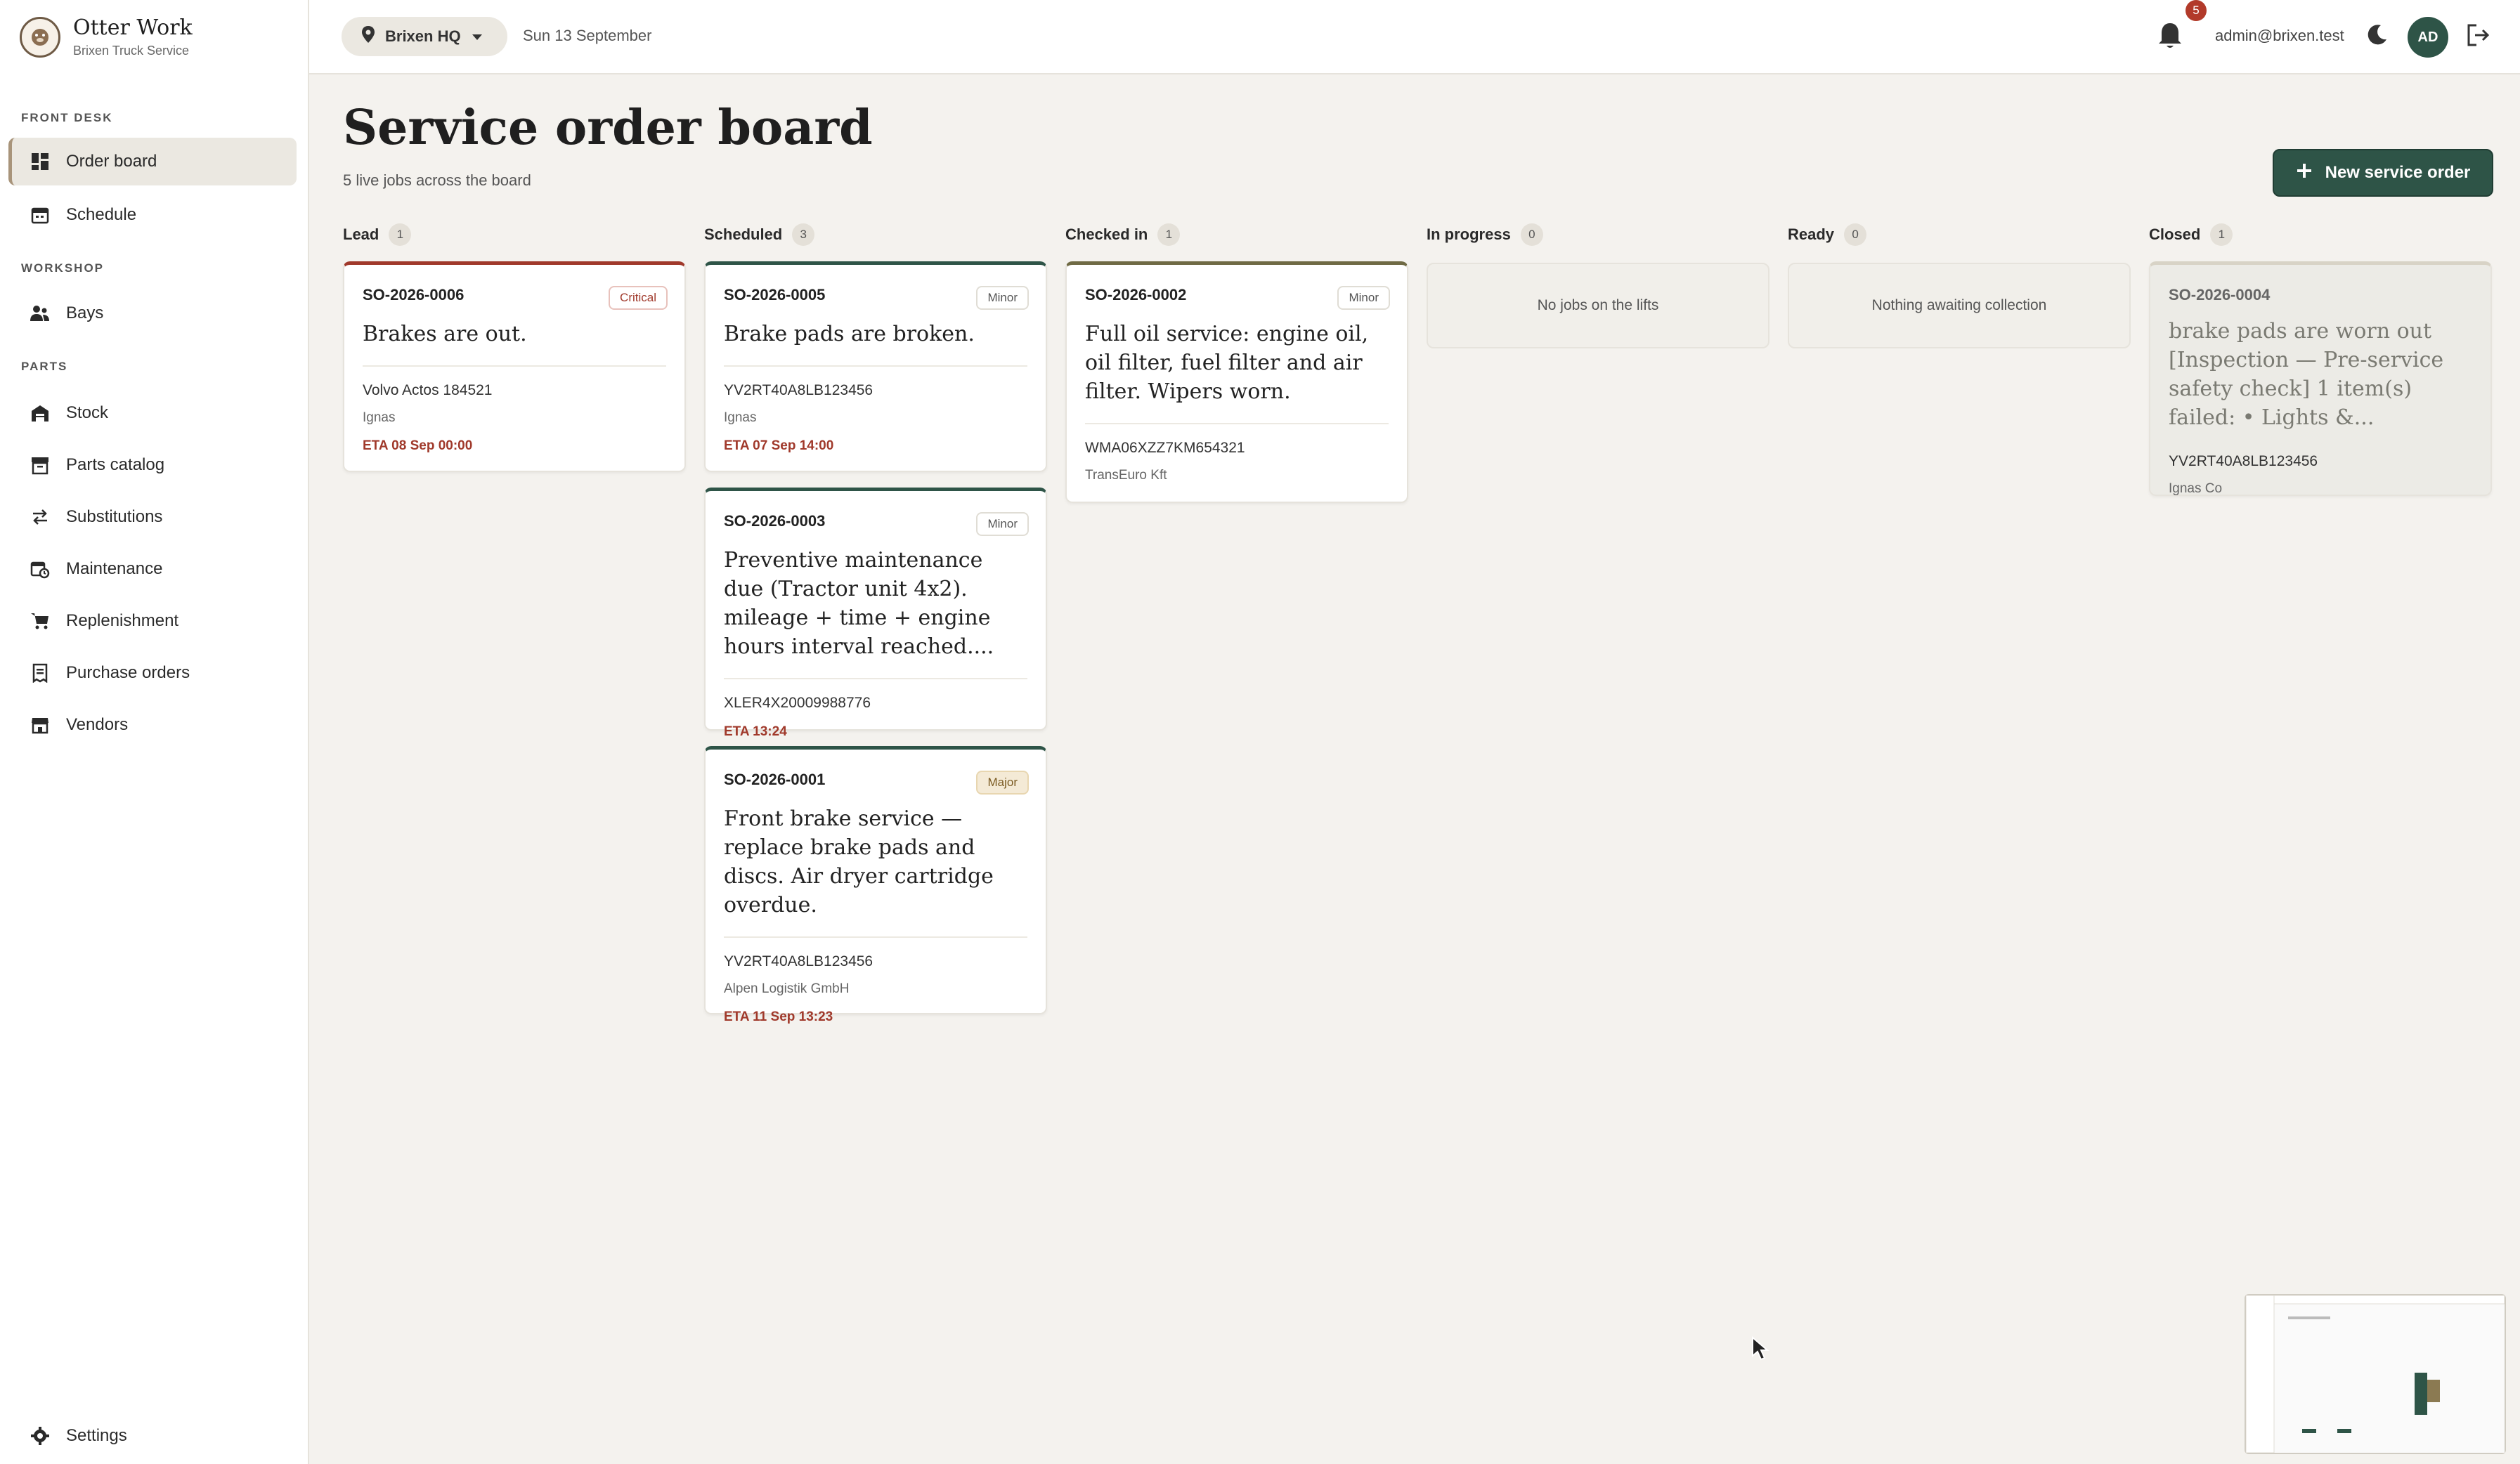 The height and width of the screenshot is (1464, 2520). What do you see at coordinates (1165, 448) in the screenshot?
I see `vehicle: WMA06XZZ7KM654321` at bounding box center [1165, 448].